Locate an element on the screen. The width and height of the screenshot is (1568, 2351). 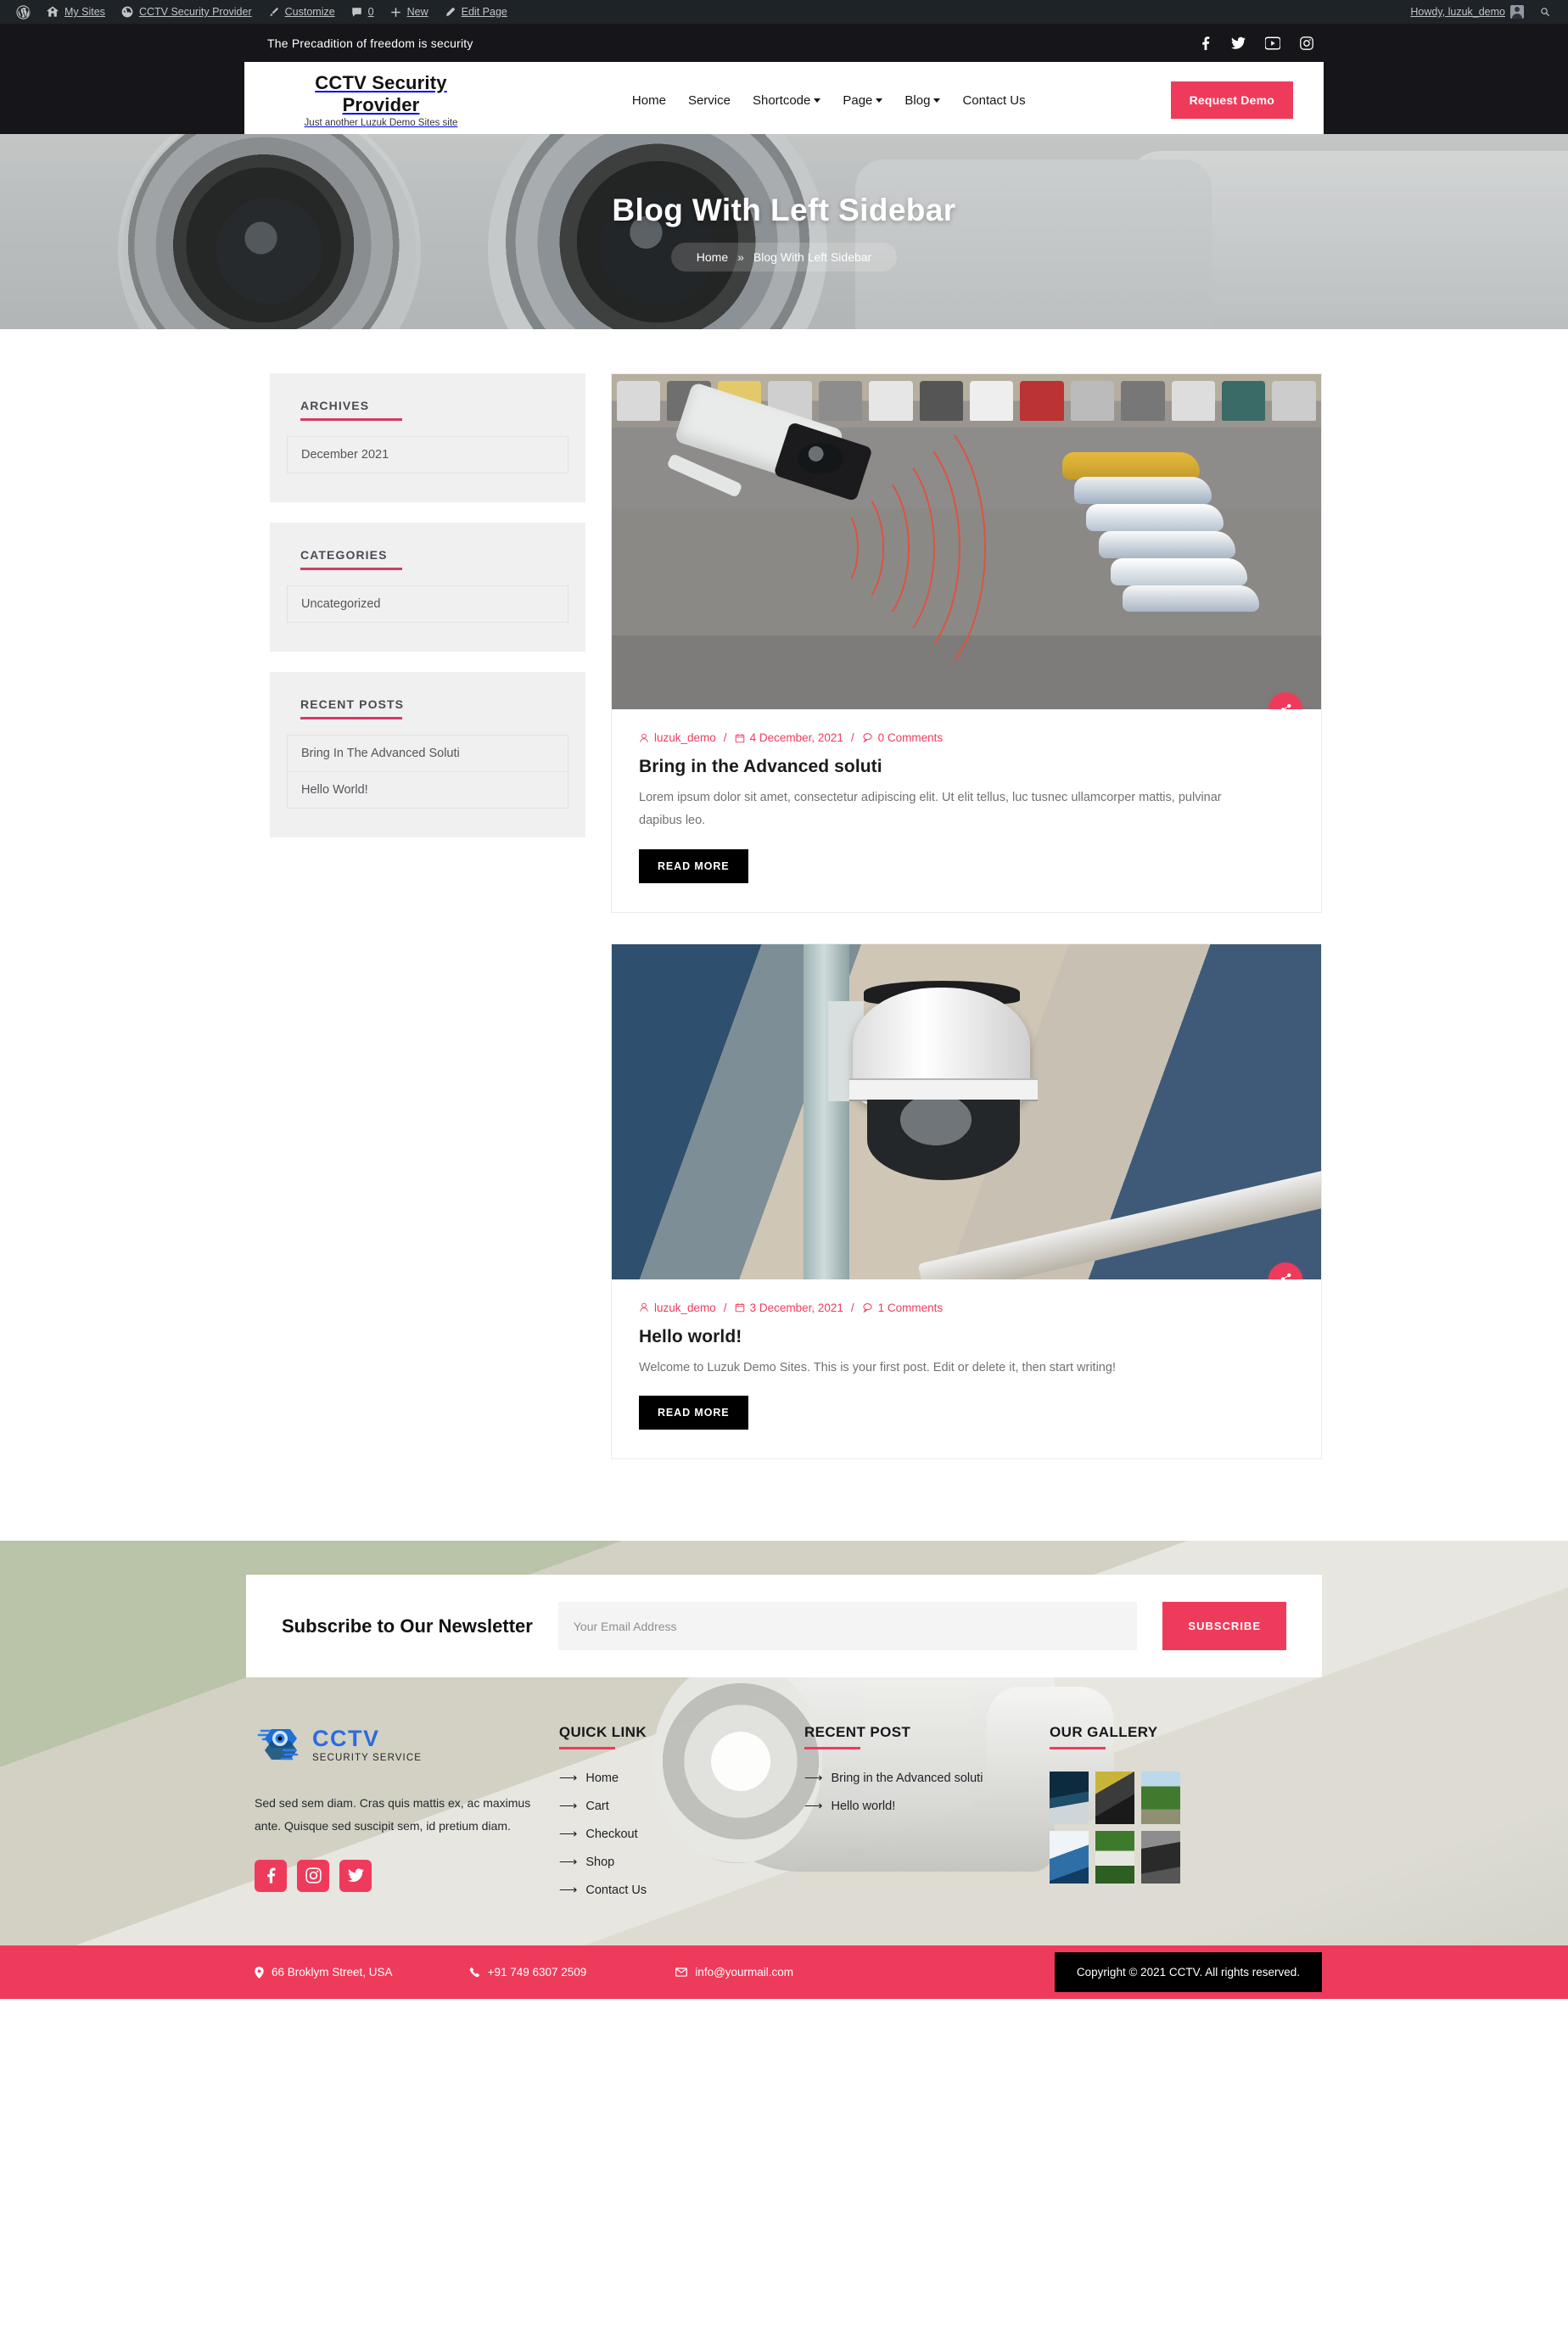
categories-list: Uncategorized is located at coordinates (427, 604).